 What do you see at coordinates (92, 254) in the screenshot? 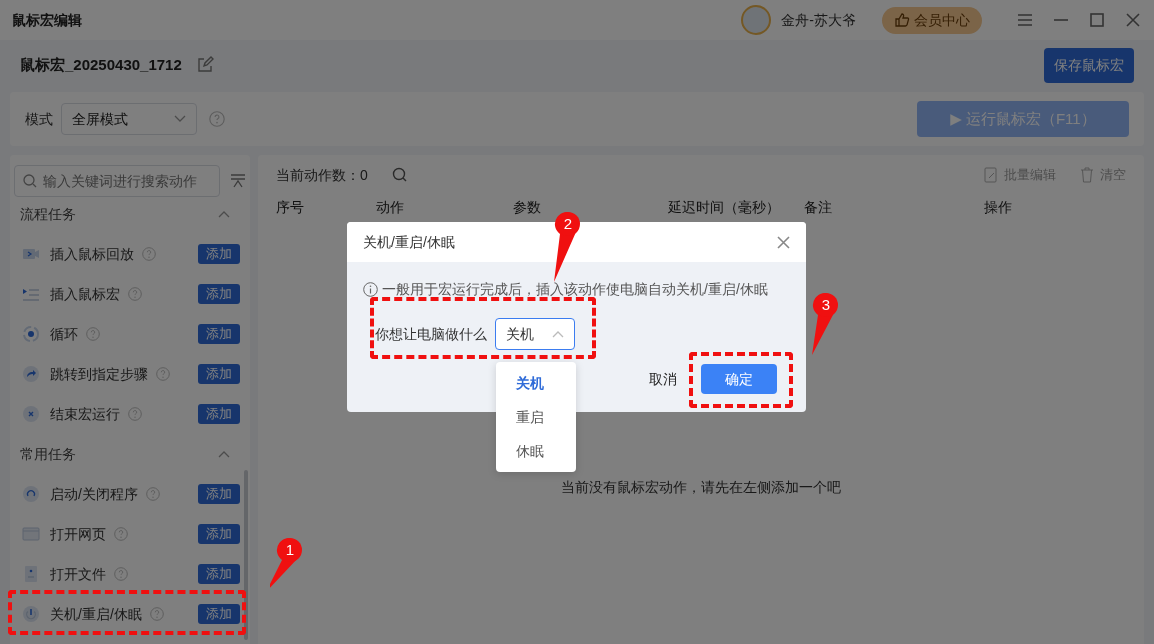
I see `action-label: 插入鼠标回放` at bounding box center [92, 254].